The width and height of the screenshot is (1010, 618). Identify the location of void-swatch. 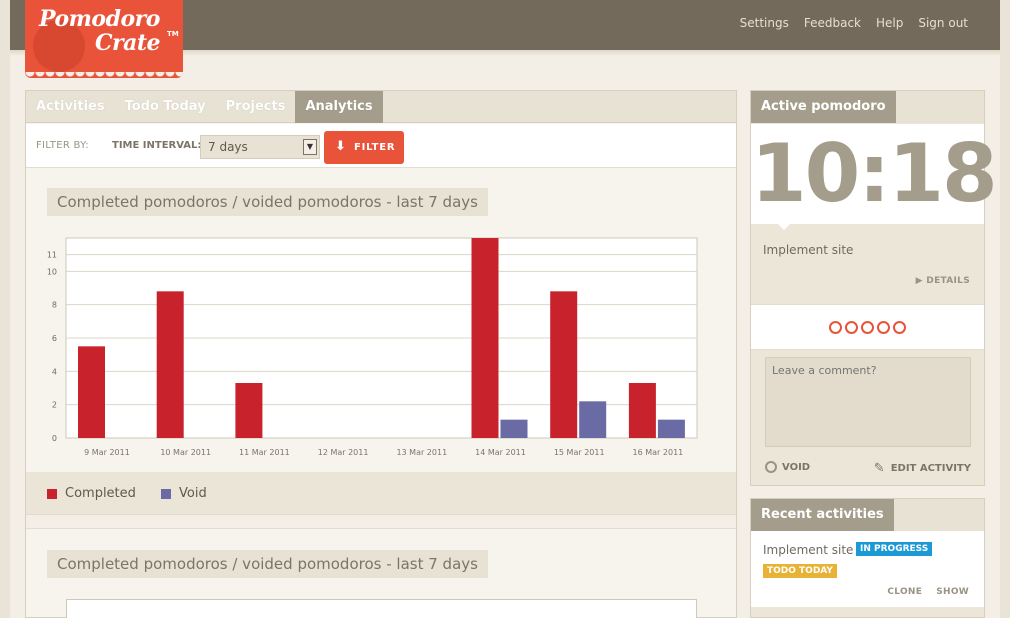
(166, 493).